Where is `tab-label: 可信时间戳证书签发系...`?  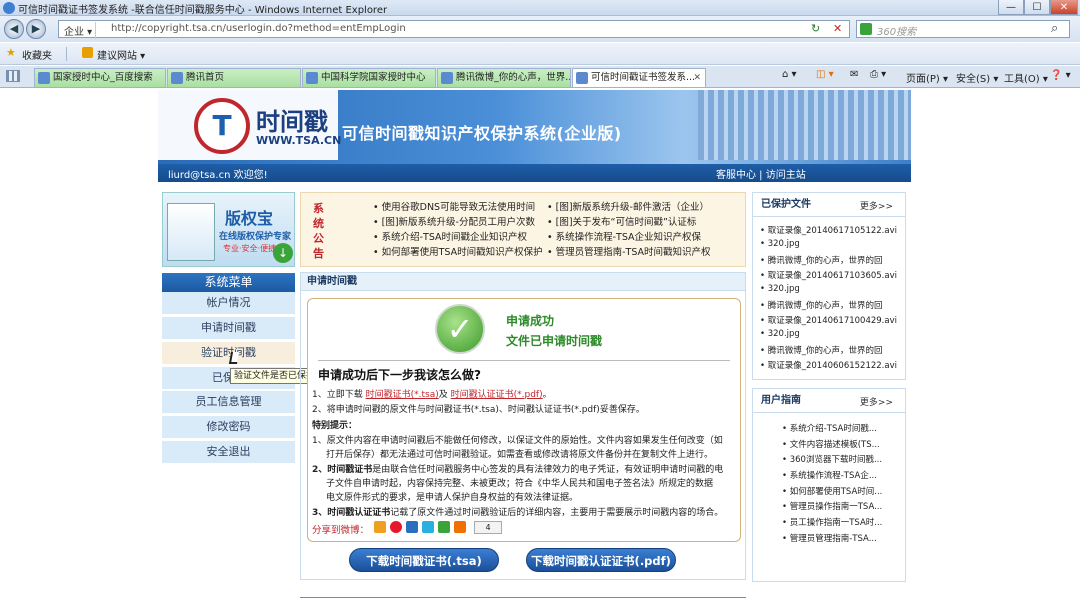
tab-label: 可信时间戳证书签发系... is located at coordinates (643, 77).